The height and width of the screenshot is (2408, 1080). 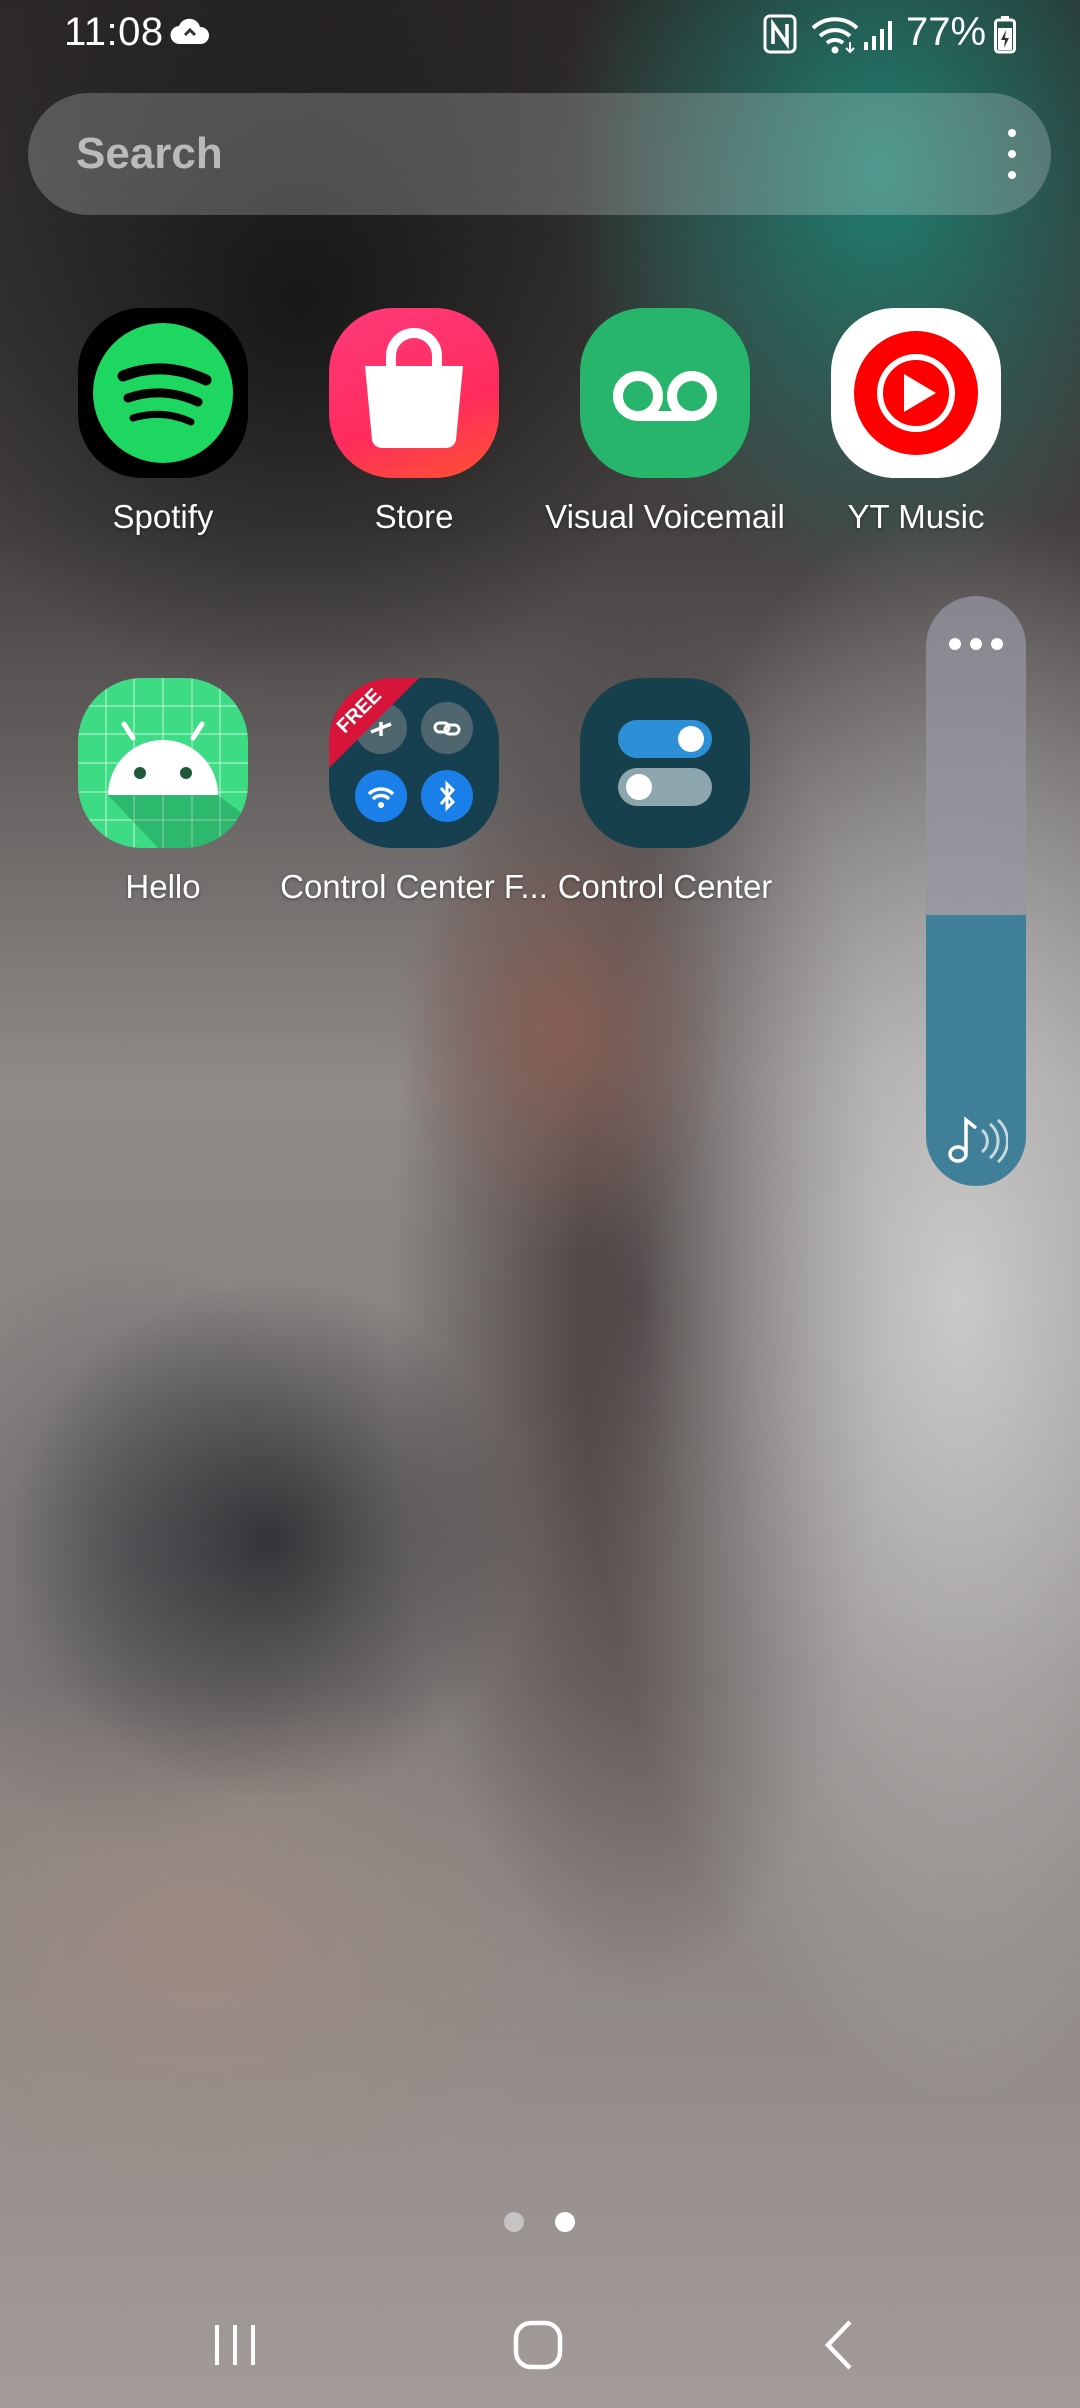 I want to click on app-label: Visual Voicemail, so click(x=665, y=516).